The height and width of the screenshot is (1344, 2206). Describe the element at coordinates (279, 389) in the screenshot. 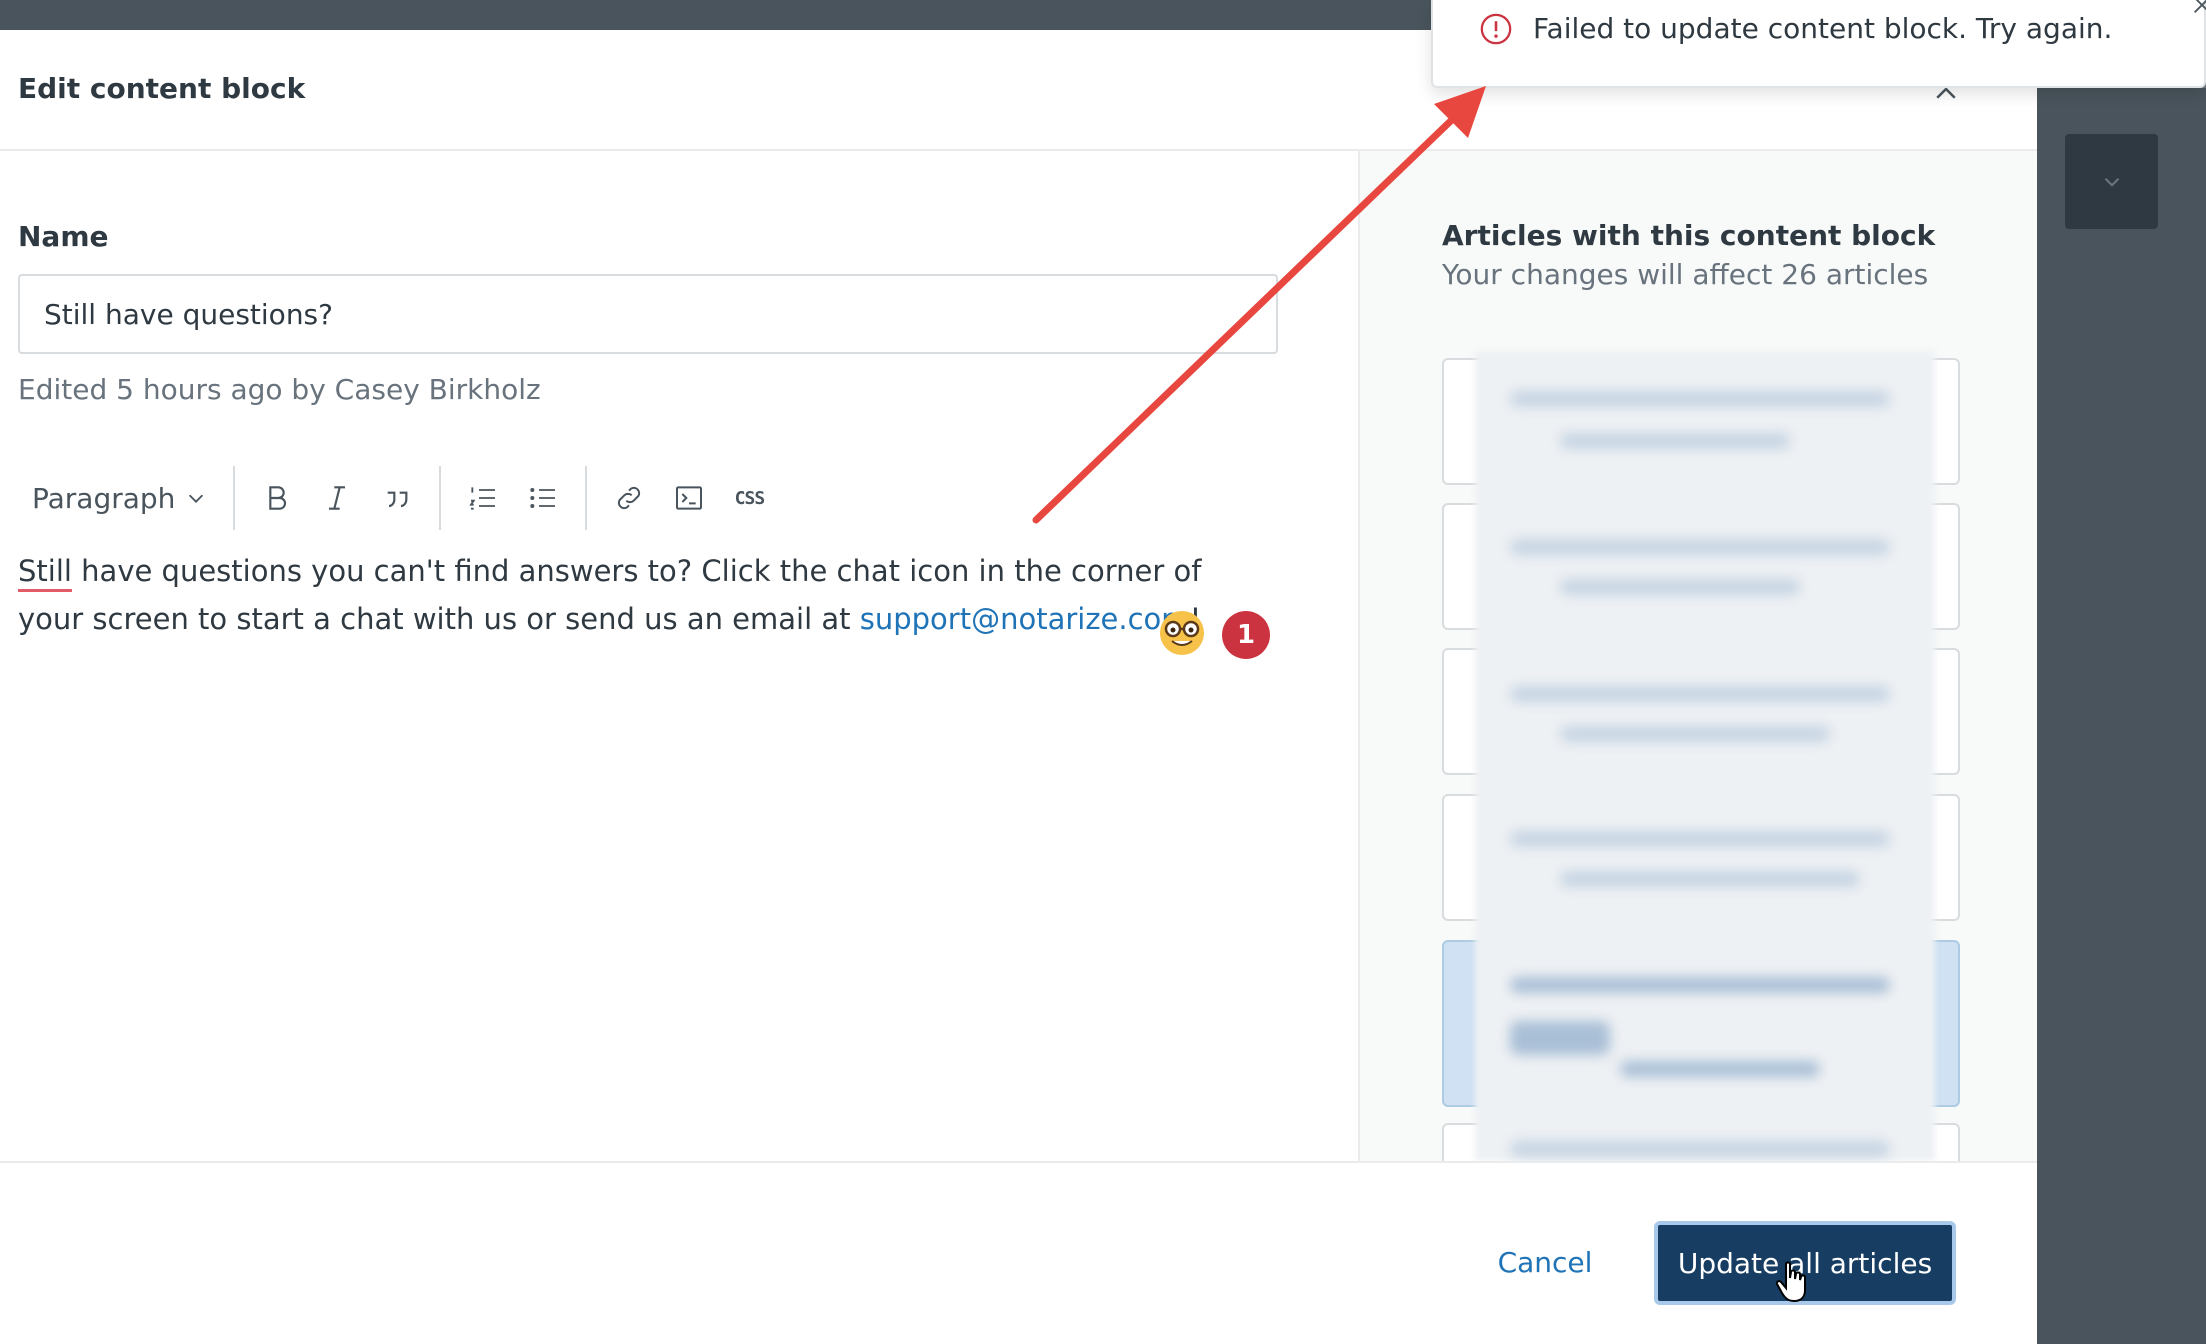

I see `edited-note: Edited 5 hours ago by Casey Birkholz` at that location.